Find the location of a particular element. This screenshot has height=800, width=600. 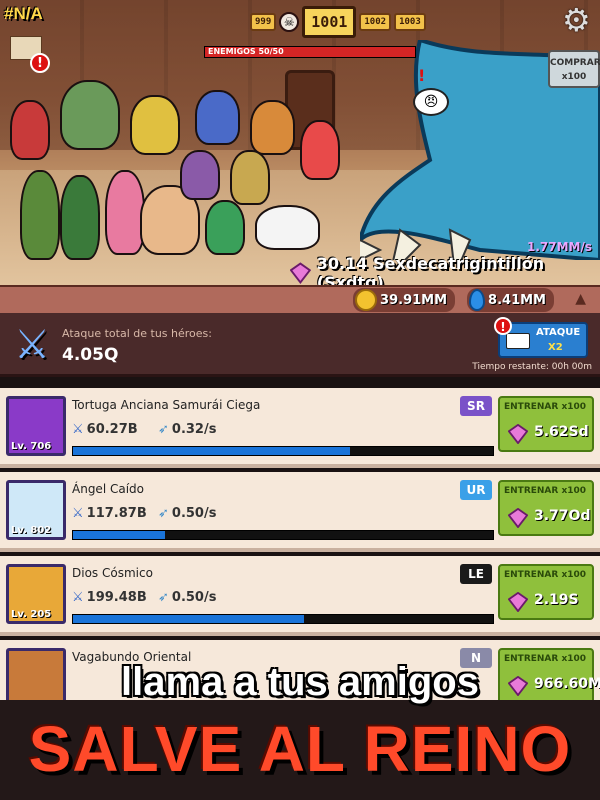

attack-stat: ⚔ 60.27B is located at coordinates (105, 429).